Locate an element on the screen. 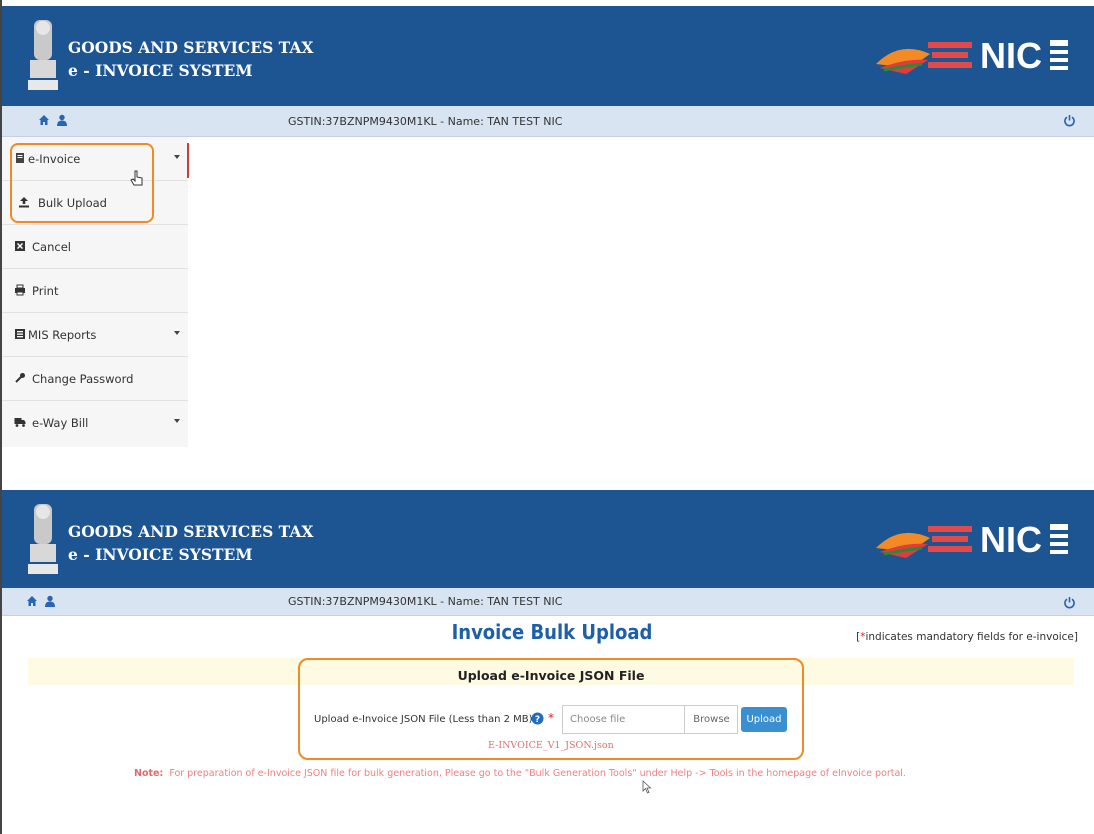 This screenshot has width=1094, height=834. browse-button: Browse is located at coordinates (711, 719).